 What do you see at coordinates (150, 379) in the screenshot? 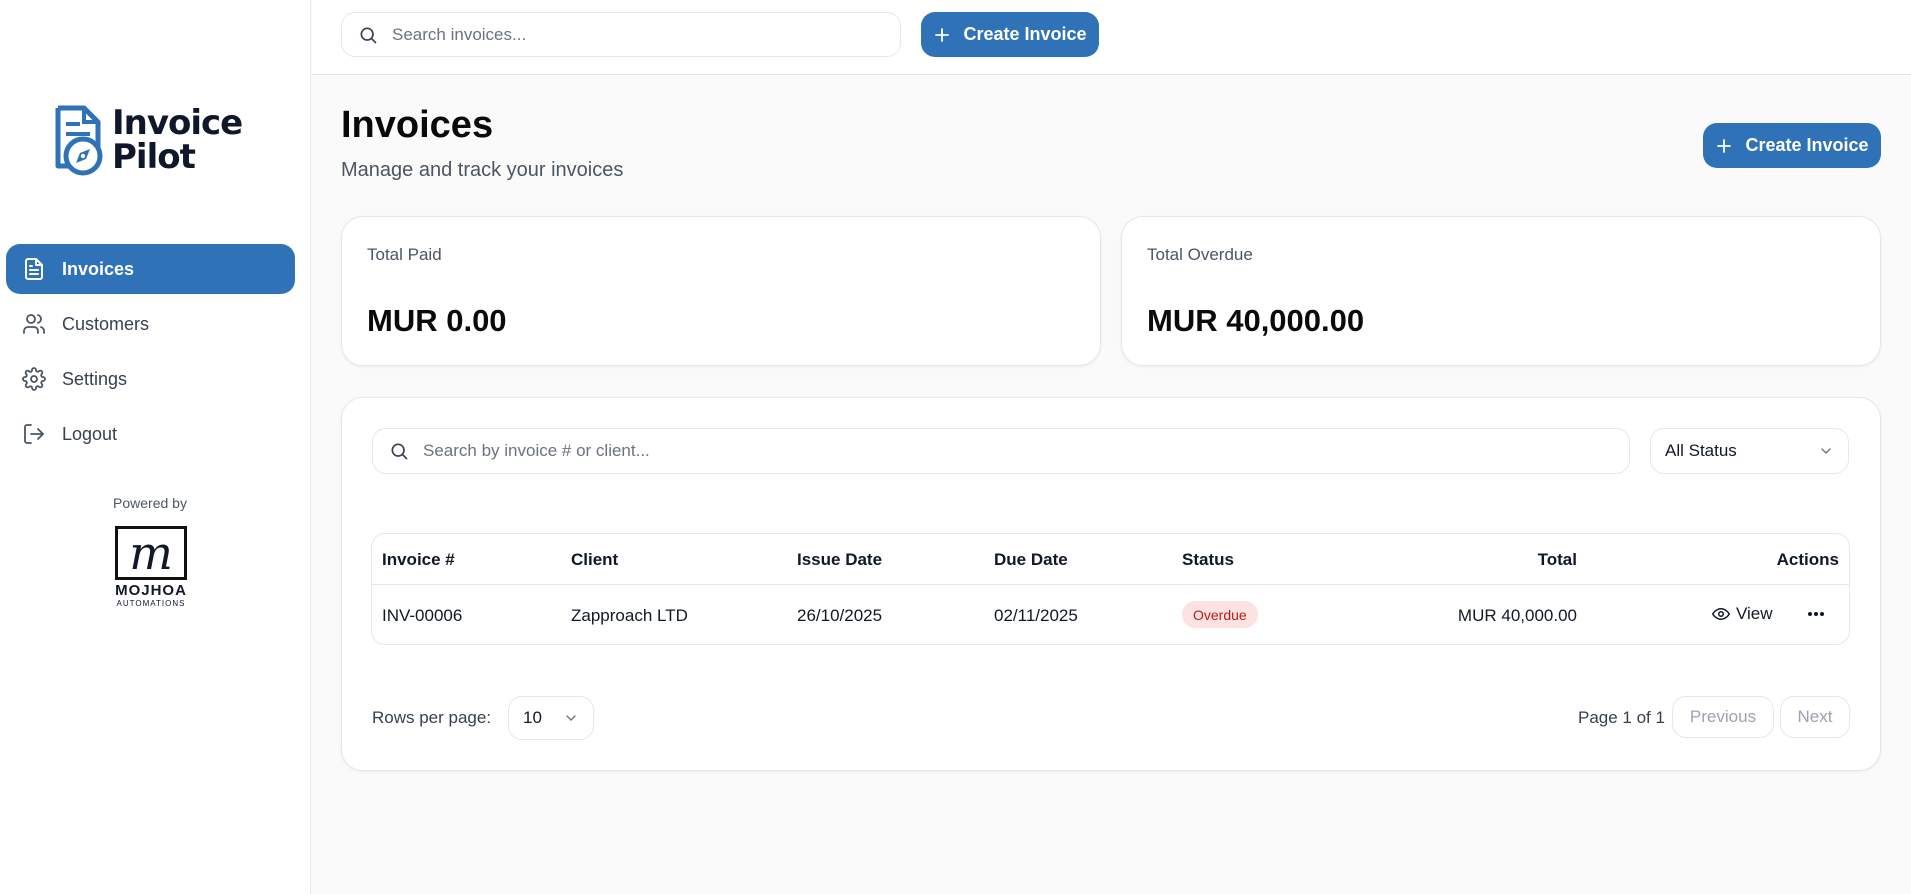
I see `sidebar-item-settings: Settings` at bounding box center [150, 379].